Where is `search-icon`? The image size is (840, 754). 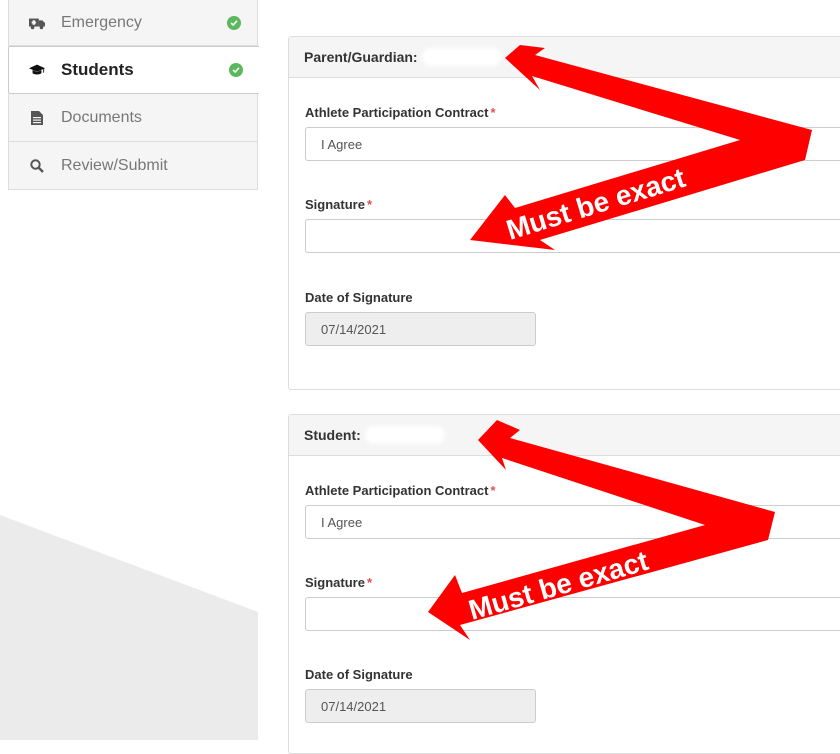
search-icon is located at coordinates (37, 166).